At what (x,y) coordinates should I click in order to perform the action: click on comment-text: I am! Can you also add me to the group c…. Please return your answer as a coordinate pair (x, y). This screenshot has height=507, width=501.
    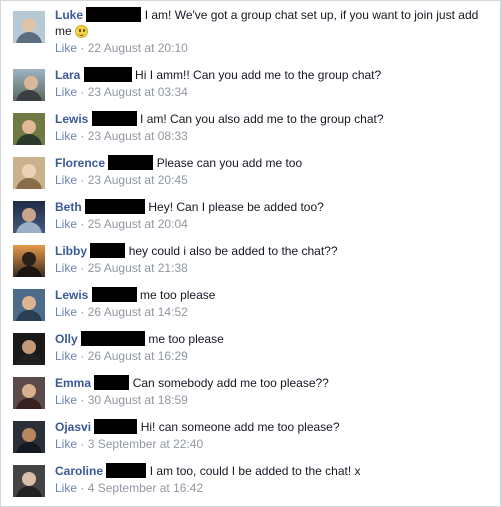
    Looking at the image, I should click on (262, 119).